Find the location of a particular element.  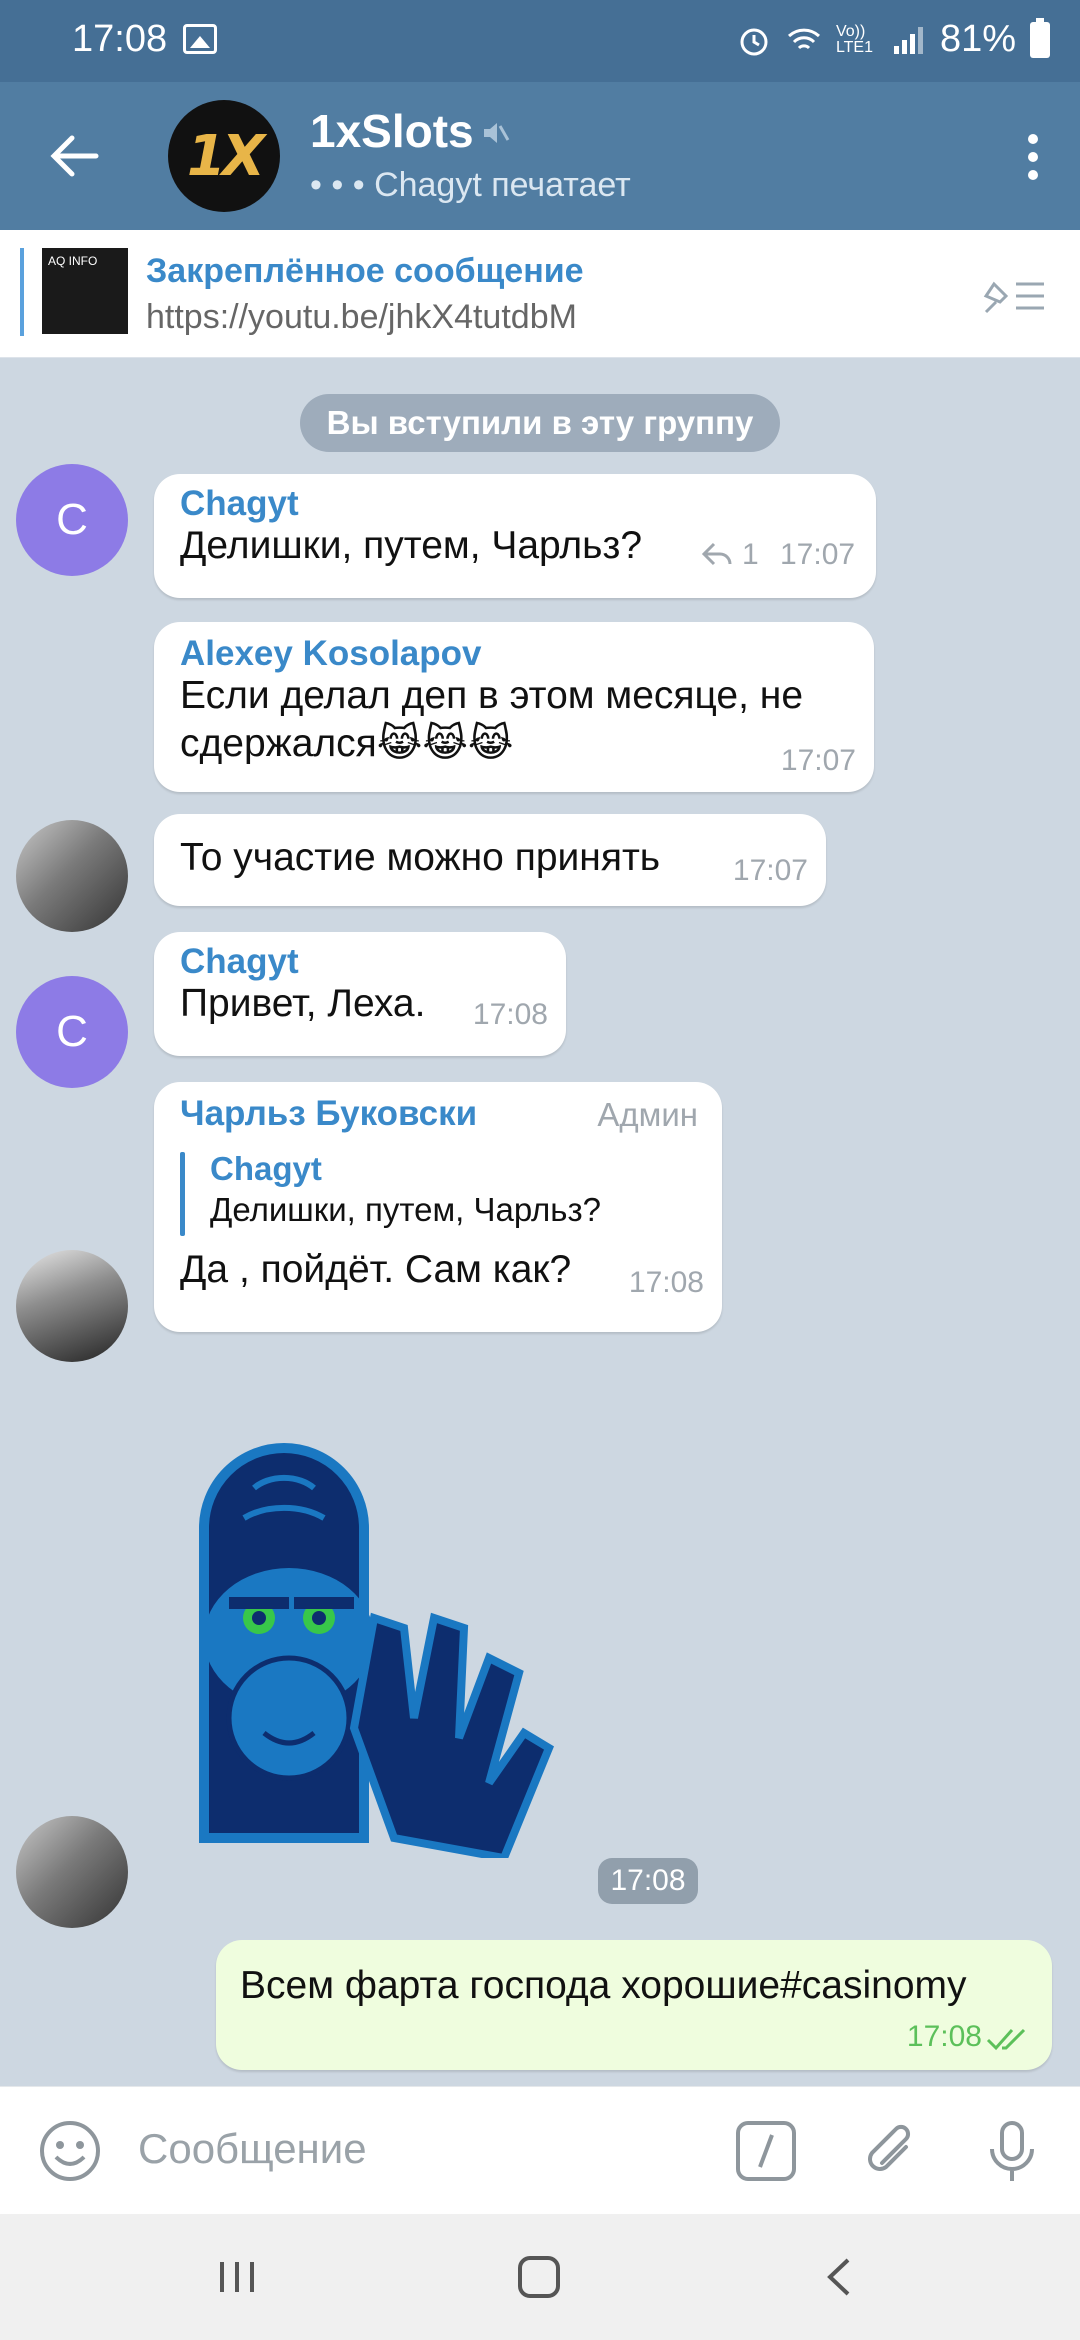

reply-sender: Chagyt is located at coordinates (266, 1169).